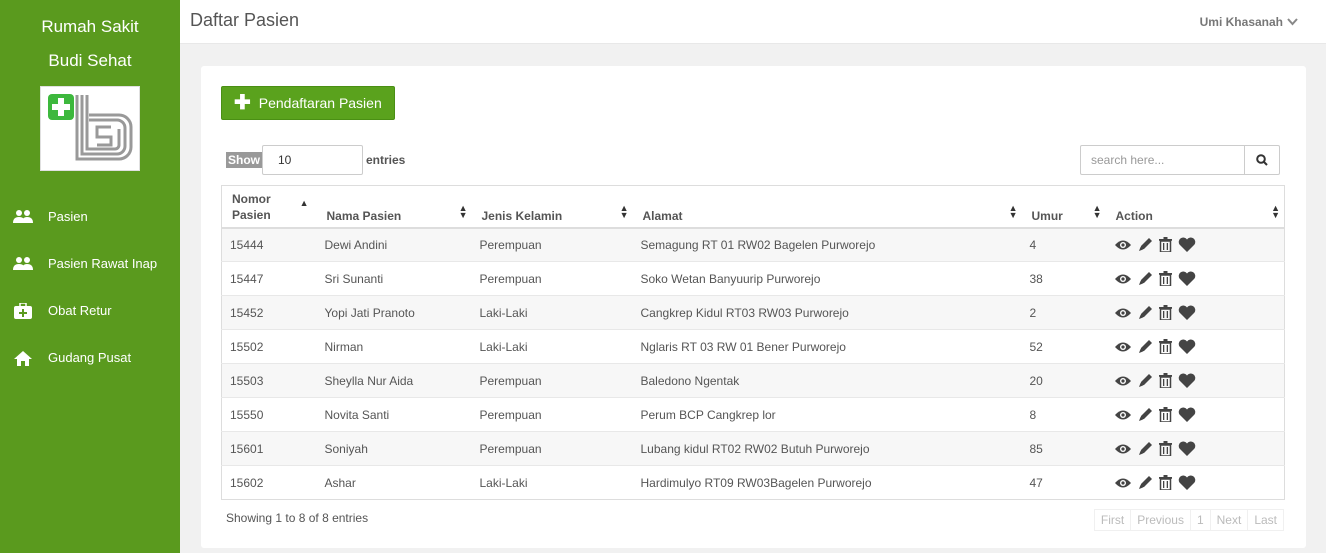  What do you see at coordinates (90, 216) in the screenshot?
I see `sidebar-item-pasien: Pasien` at bounding box center [90, 216].